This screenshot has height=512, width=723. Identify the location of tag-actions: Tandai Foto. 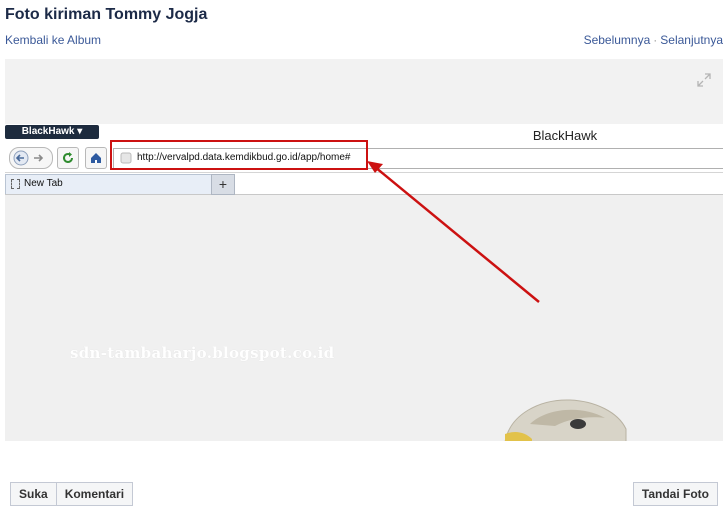
(675, 494).